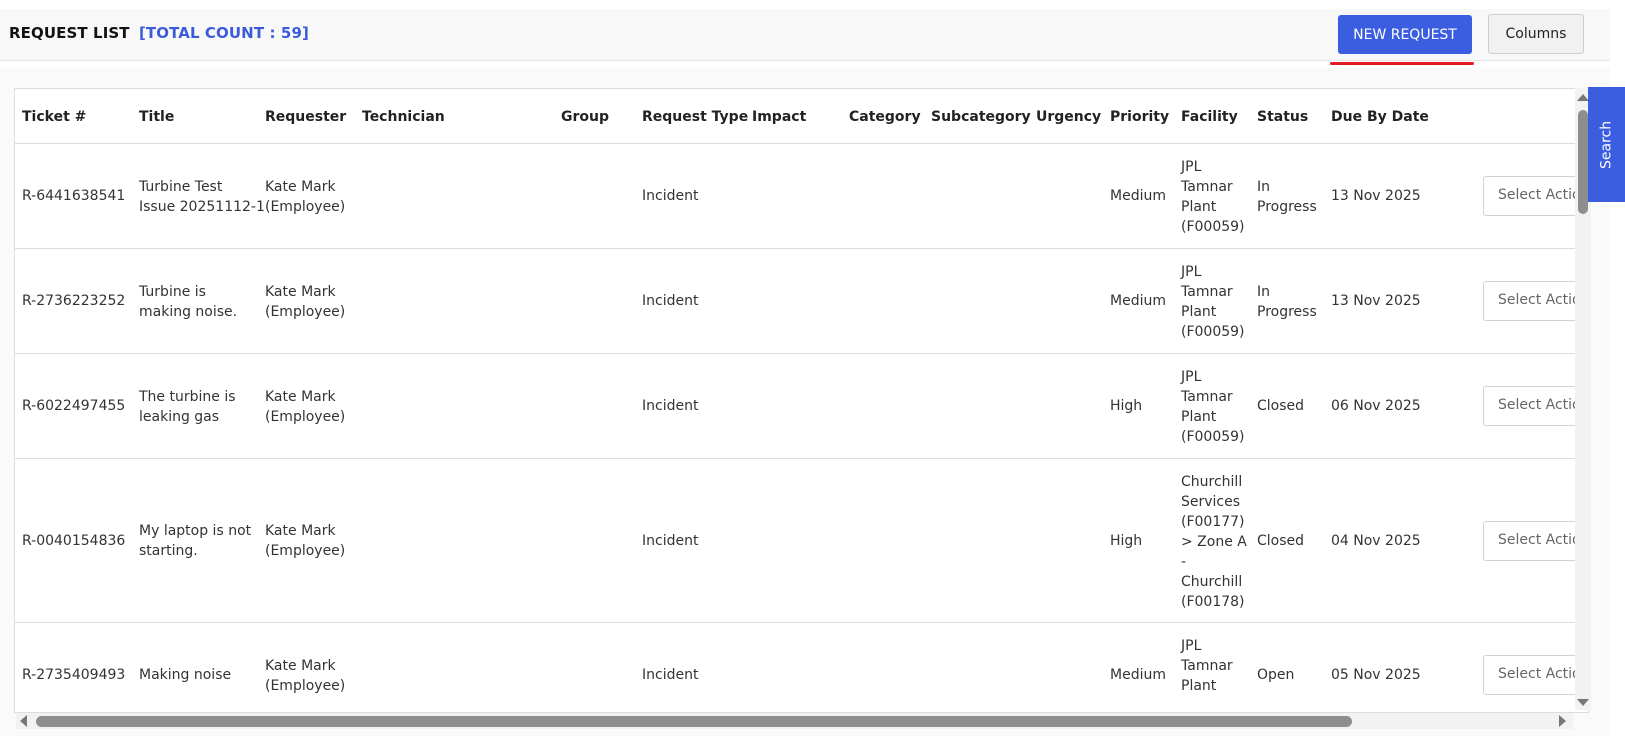  I want to click on title-line: My laptop is not, so click(195, 531).